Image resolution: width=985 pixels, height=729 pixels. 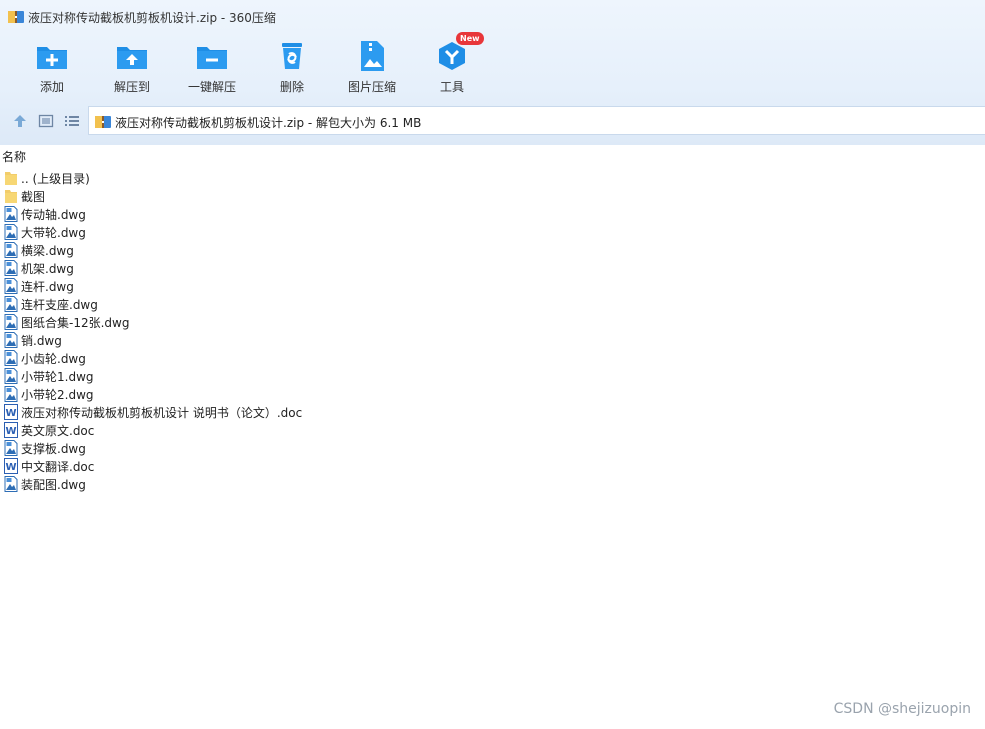 I want to click on watermark: CSDN @shejizuopin, so click(x=902, y=709).